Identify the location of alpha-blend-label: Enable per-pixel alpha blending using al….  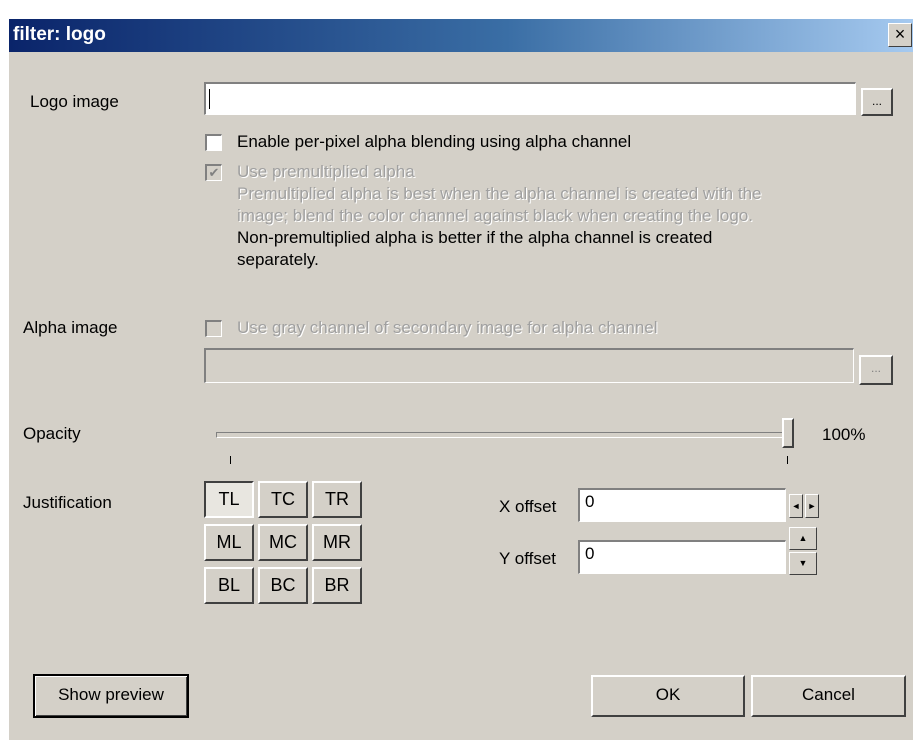
(434, 141).